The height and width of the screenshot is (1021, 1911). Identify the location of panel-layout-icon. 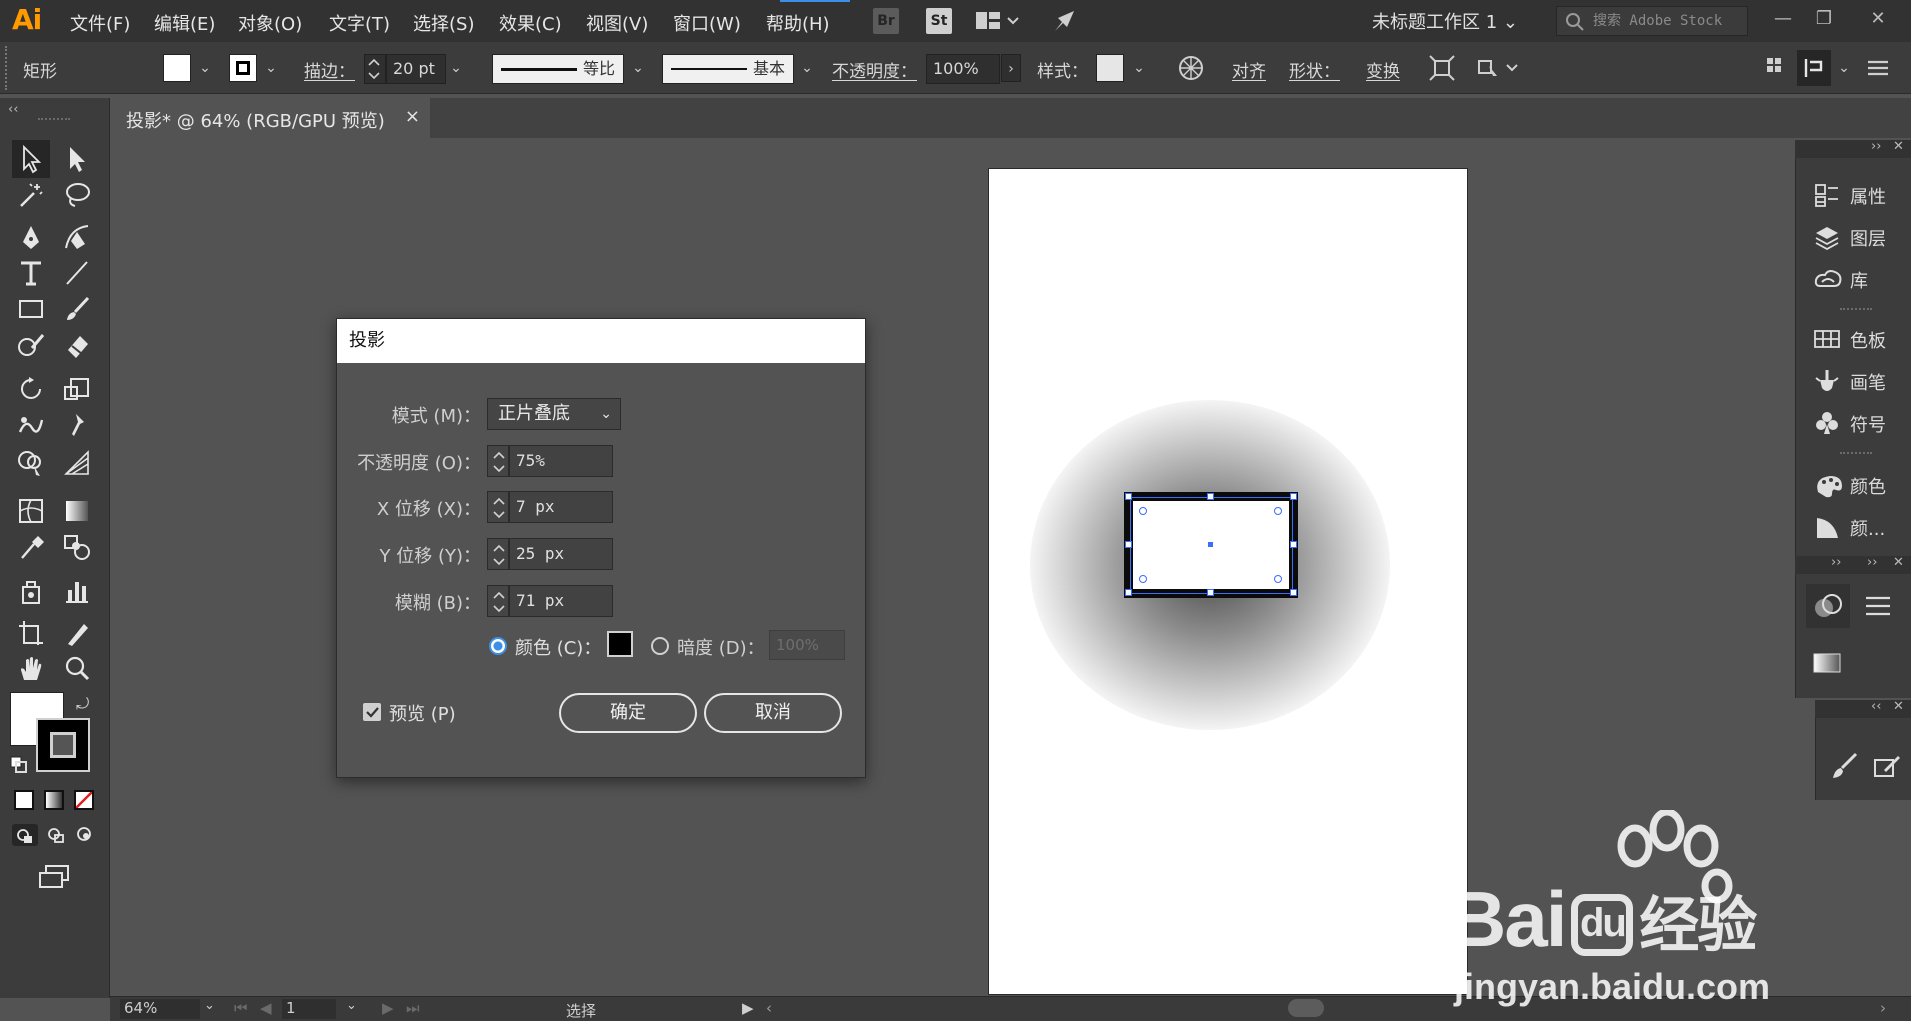
(1775, 70).